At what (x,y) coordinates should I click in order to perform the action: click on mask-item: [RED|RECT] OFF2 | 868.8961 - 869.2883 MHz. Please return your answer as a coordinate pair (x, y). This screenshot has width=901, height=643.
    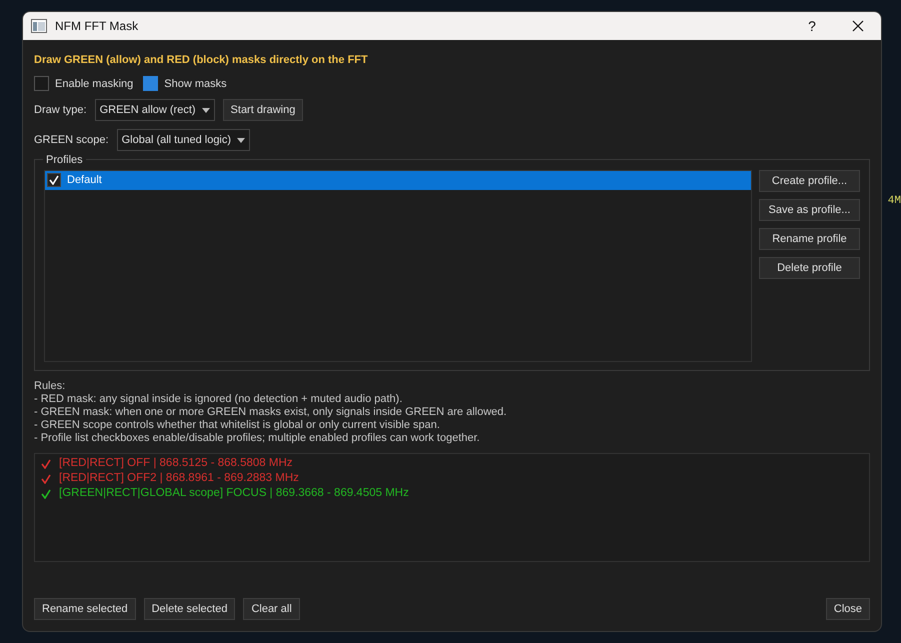
    Looking at the image, I should click on (452, 478).